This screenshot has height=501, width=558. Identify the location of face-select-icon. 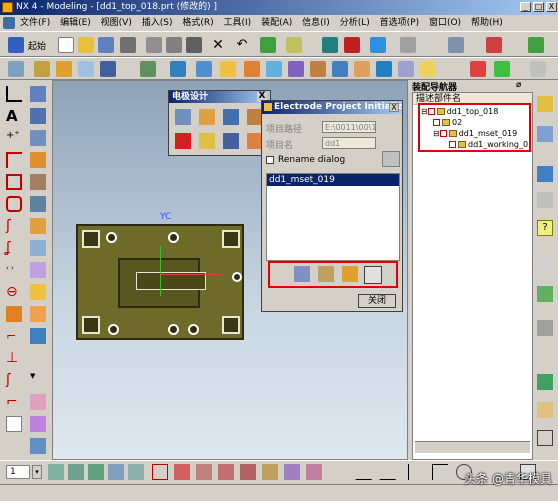
(136, 472).